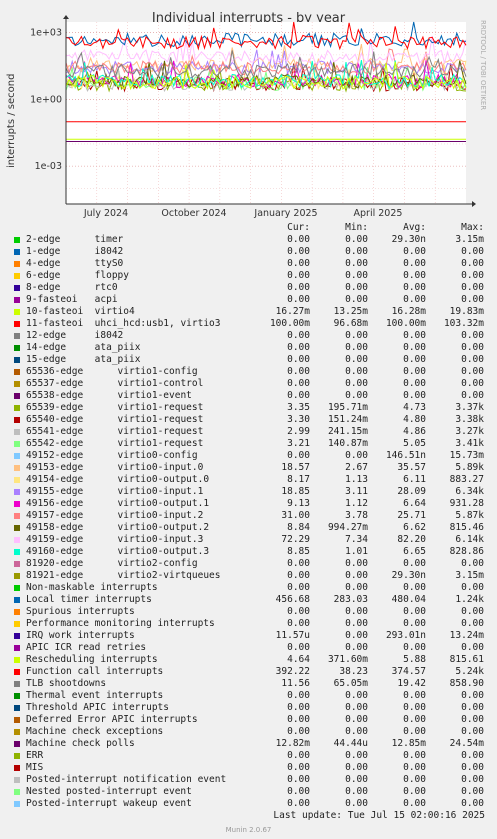  I want to click on legend-series-desc: virtio0-output.3, so click(163, 551).